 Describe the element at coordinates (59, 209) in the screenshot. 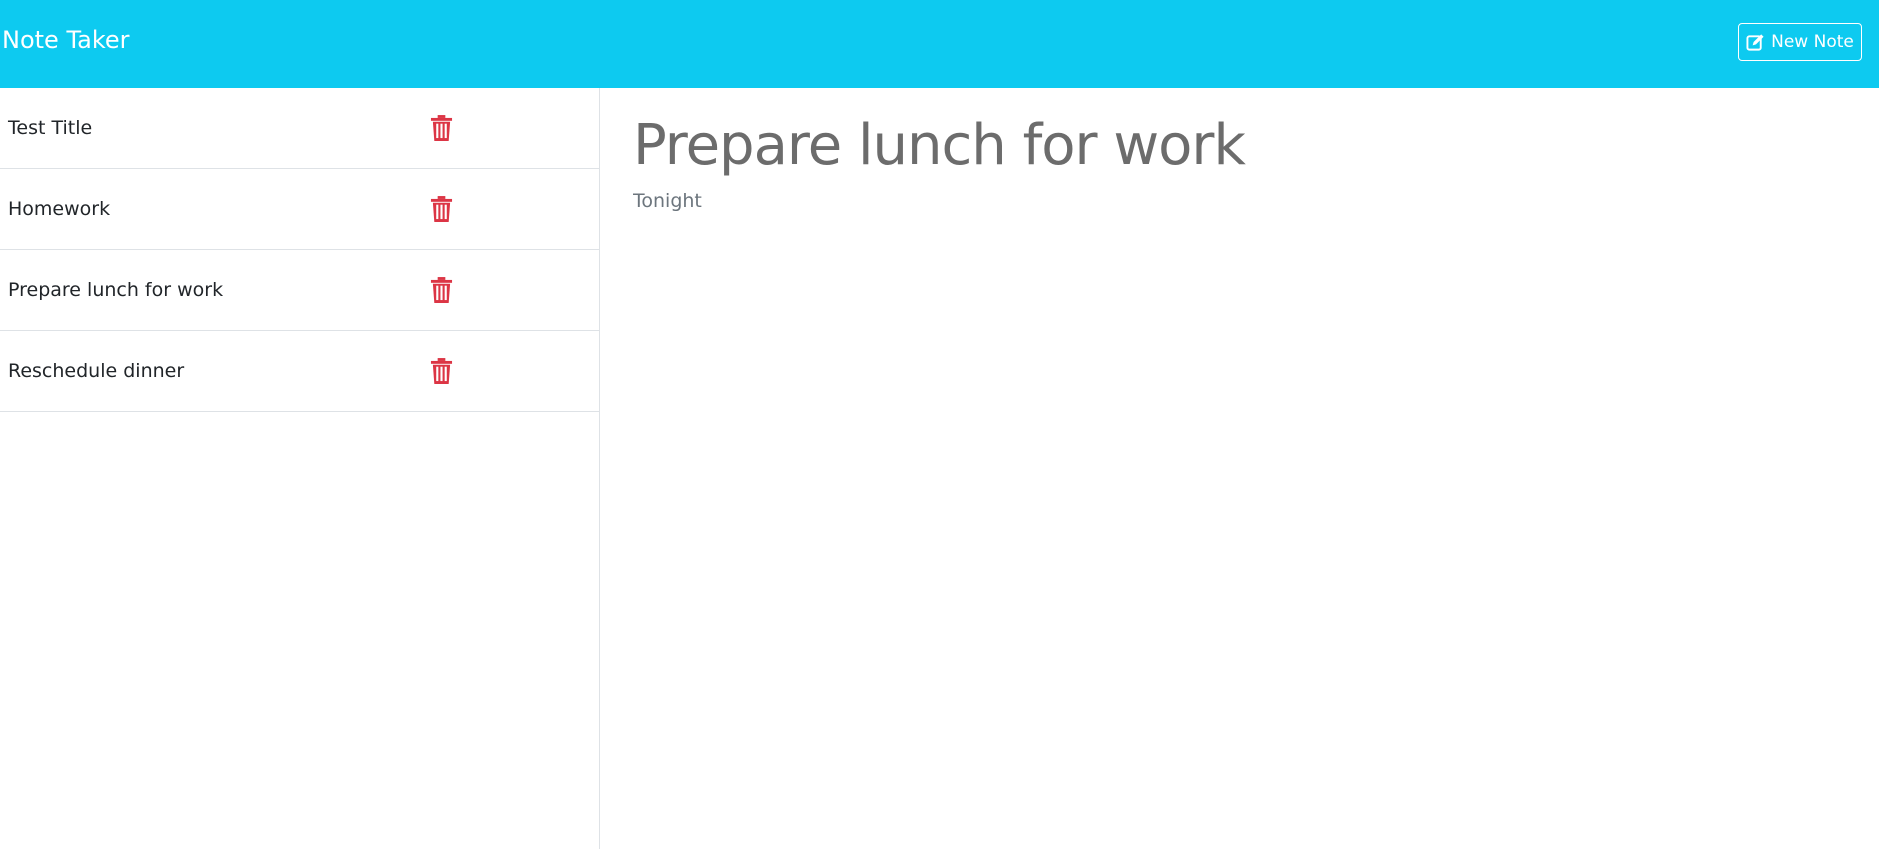

I see `note-list-title: Homework` at that location.